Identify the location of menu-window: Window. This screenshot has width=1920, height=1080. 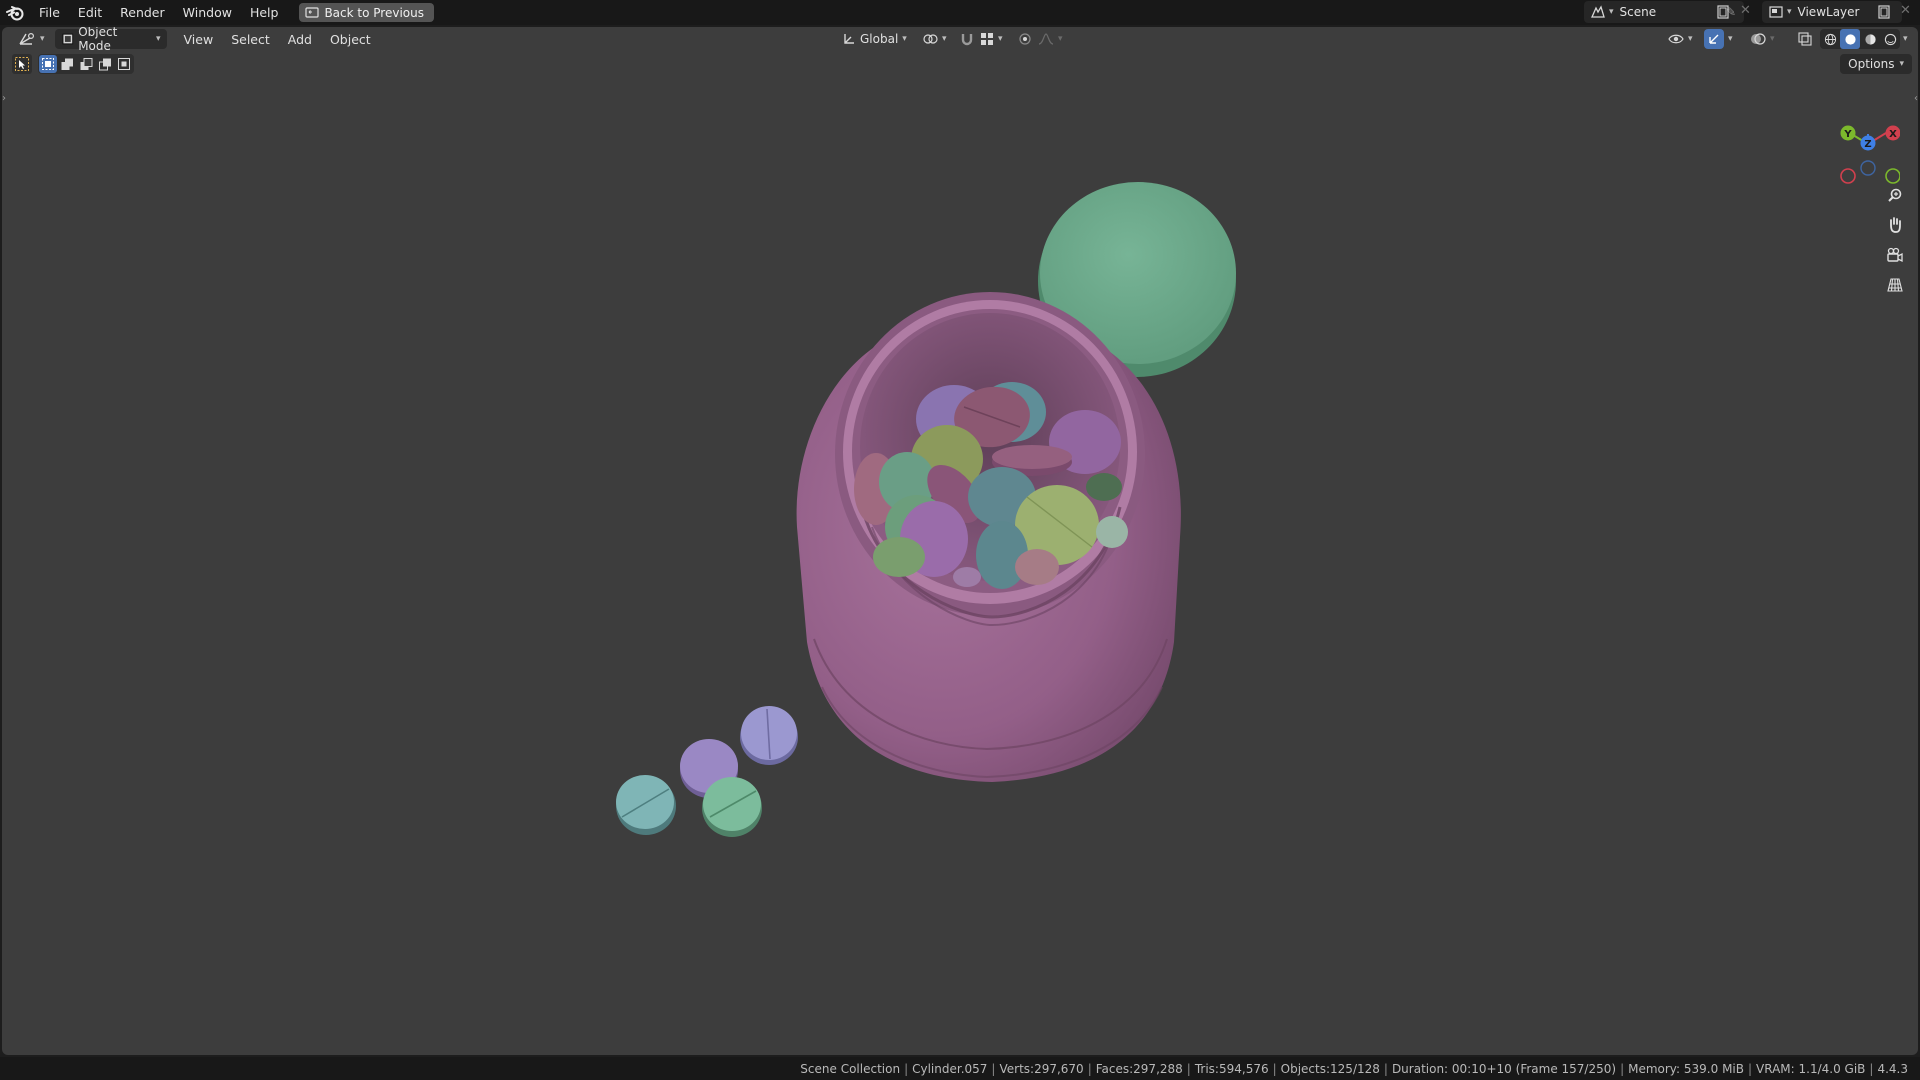
(207, 12).